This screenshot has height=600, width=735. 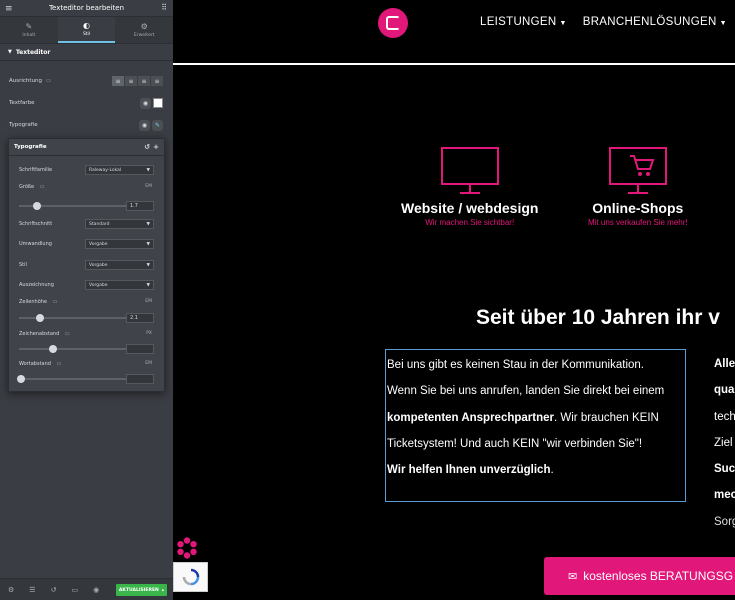 I want to click on body-text: . Wir brauchen KEIN, so click(x=606, y=417).